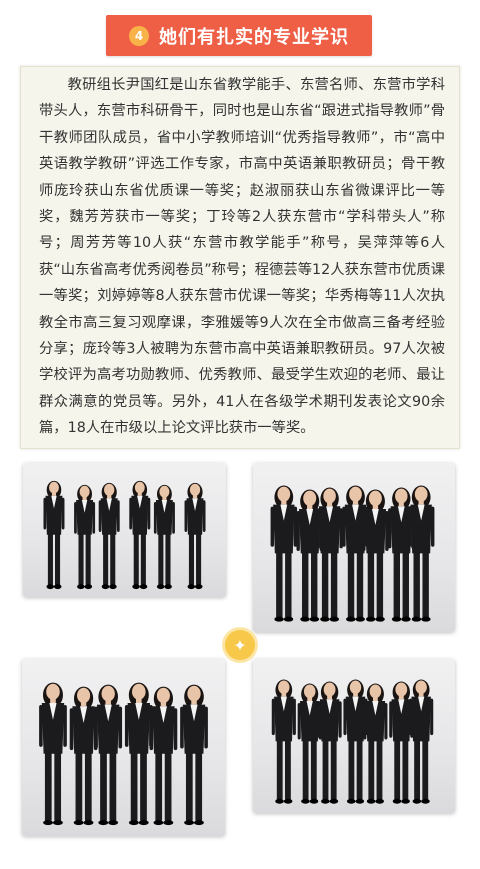  What do you see at coordinates (139, 35) in the screenshot?
I see `section-number-badge: 4` at bounding box center [139, 35].